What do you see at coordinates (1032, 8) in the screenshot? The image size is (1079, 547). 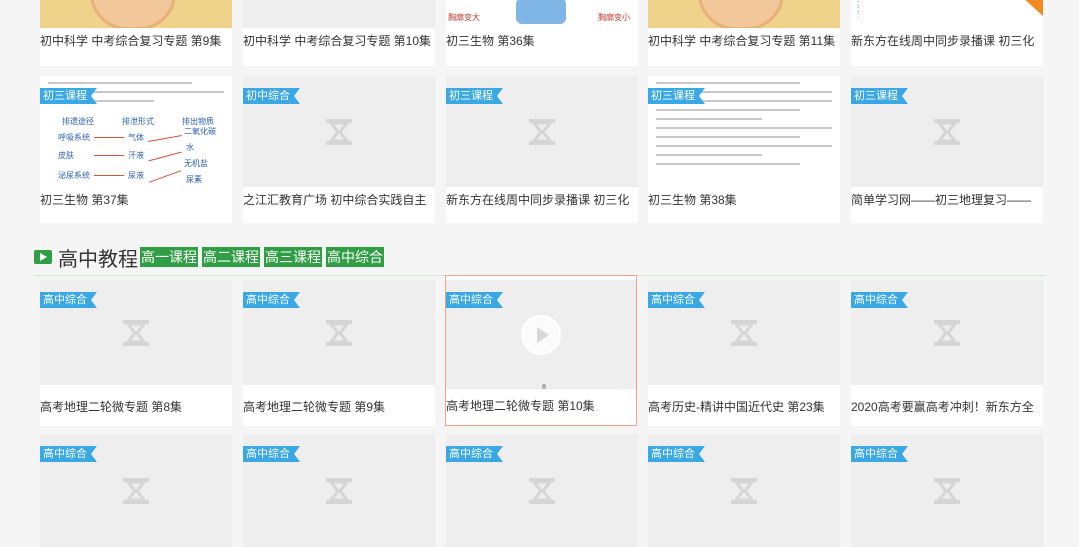 I see `corner-ribbon` at bounding box center [1032, 8].